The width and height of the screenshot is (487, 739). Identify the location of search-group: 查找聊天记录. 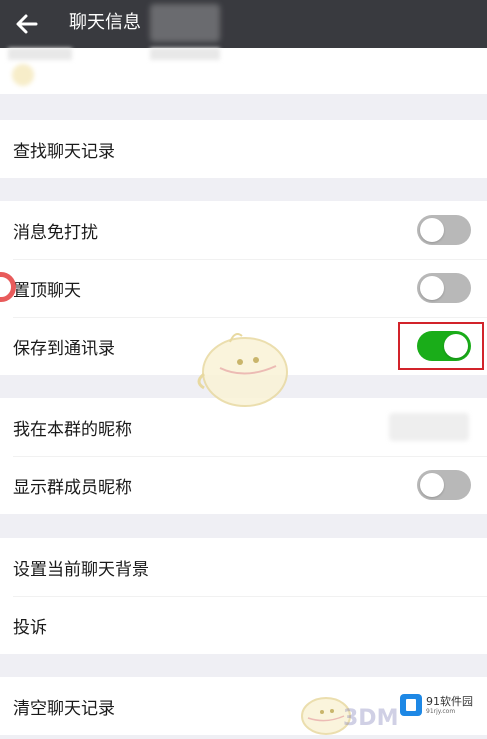
(243, 149).